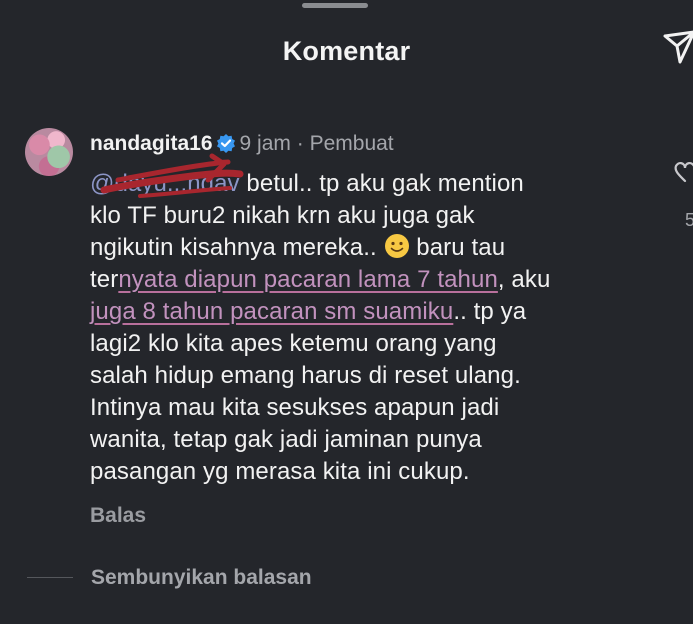  I want to click on replies-divider, so click(50, 577).